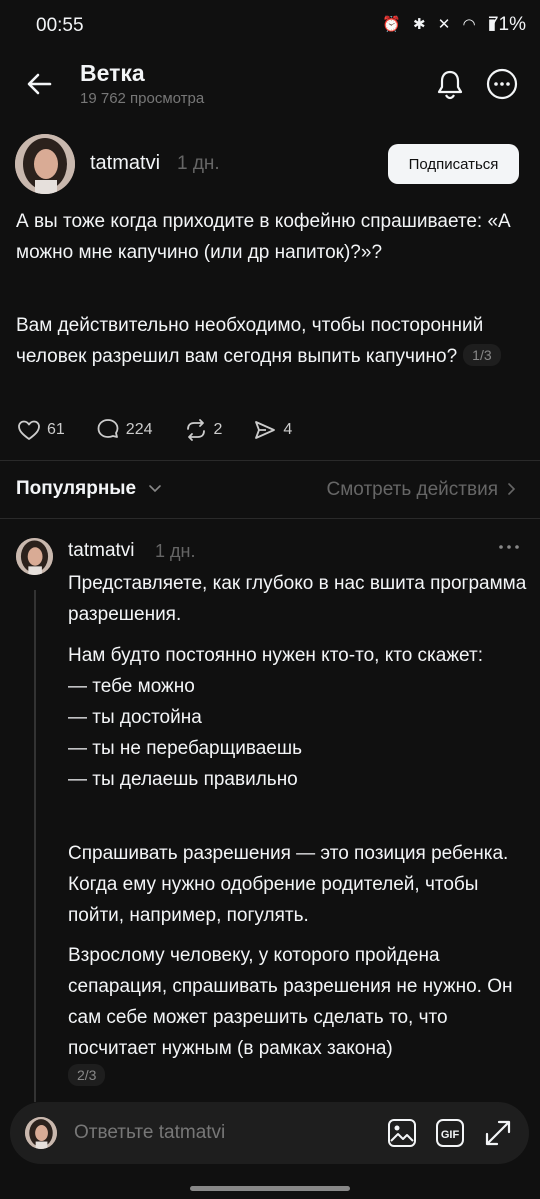  Describe the element at coordinates (502, 84) in the screenshot. I see `more-options-icon` at that location.